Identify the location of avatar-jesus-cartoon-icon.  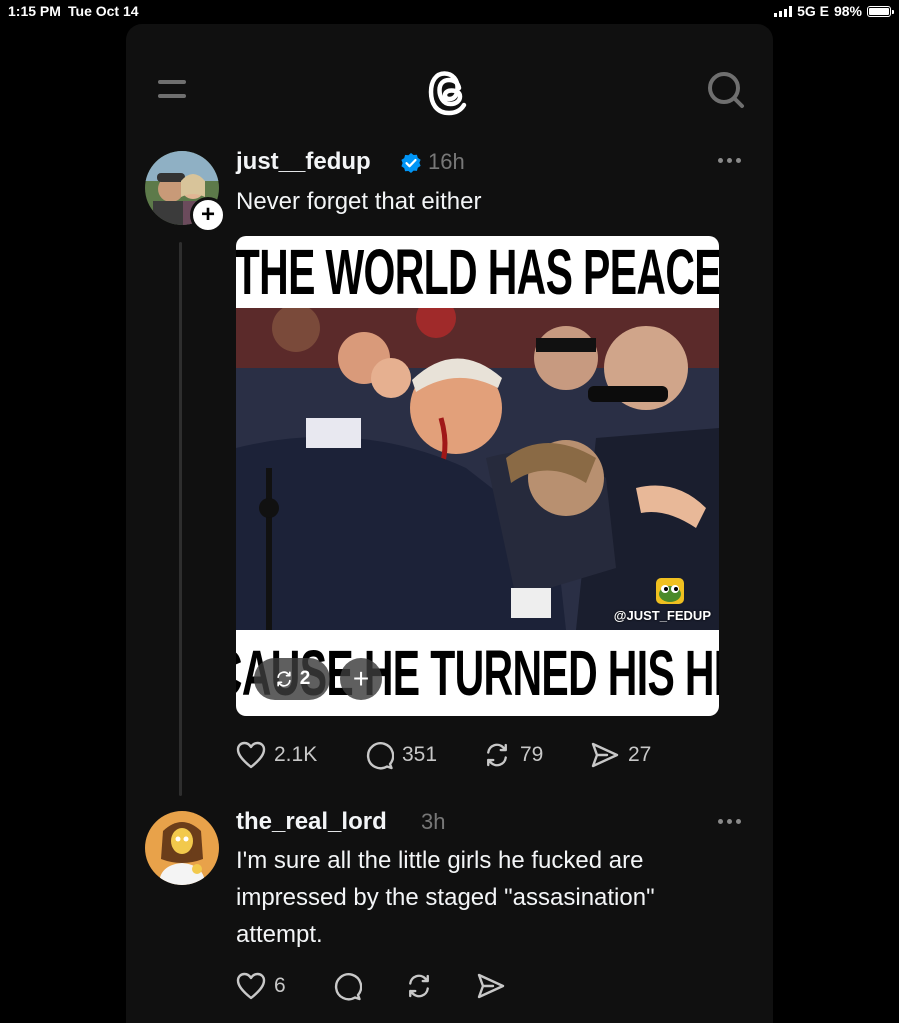
(182, 848).